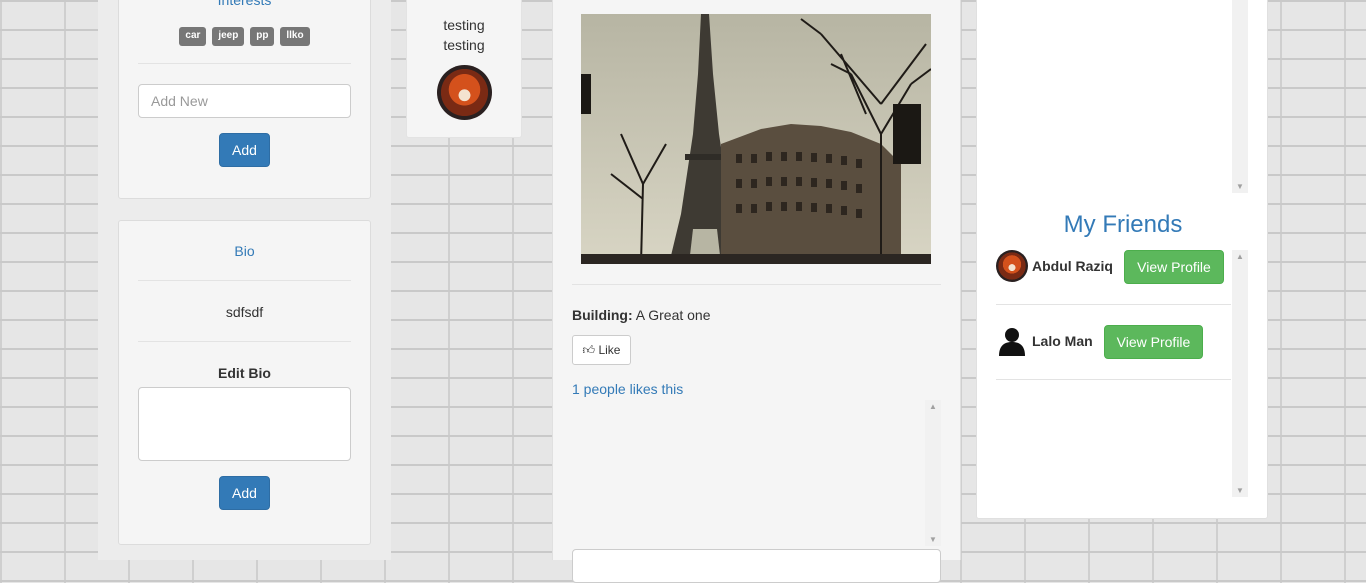  What do you see at coordinates (244, 150) in the screenshot?
I see `add-interest-button: Add` at bounding box center [244, 150].